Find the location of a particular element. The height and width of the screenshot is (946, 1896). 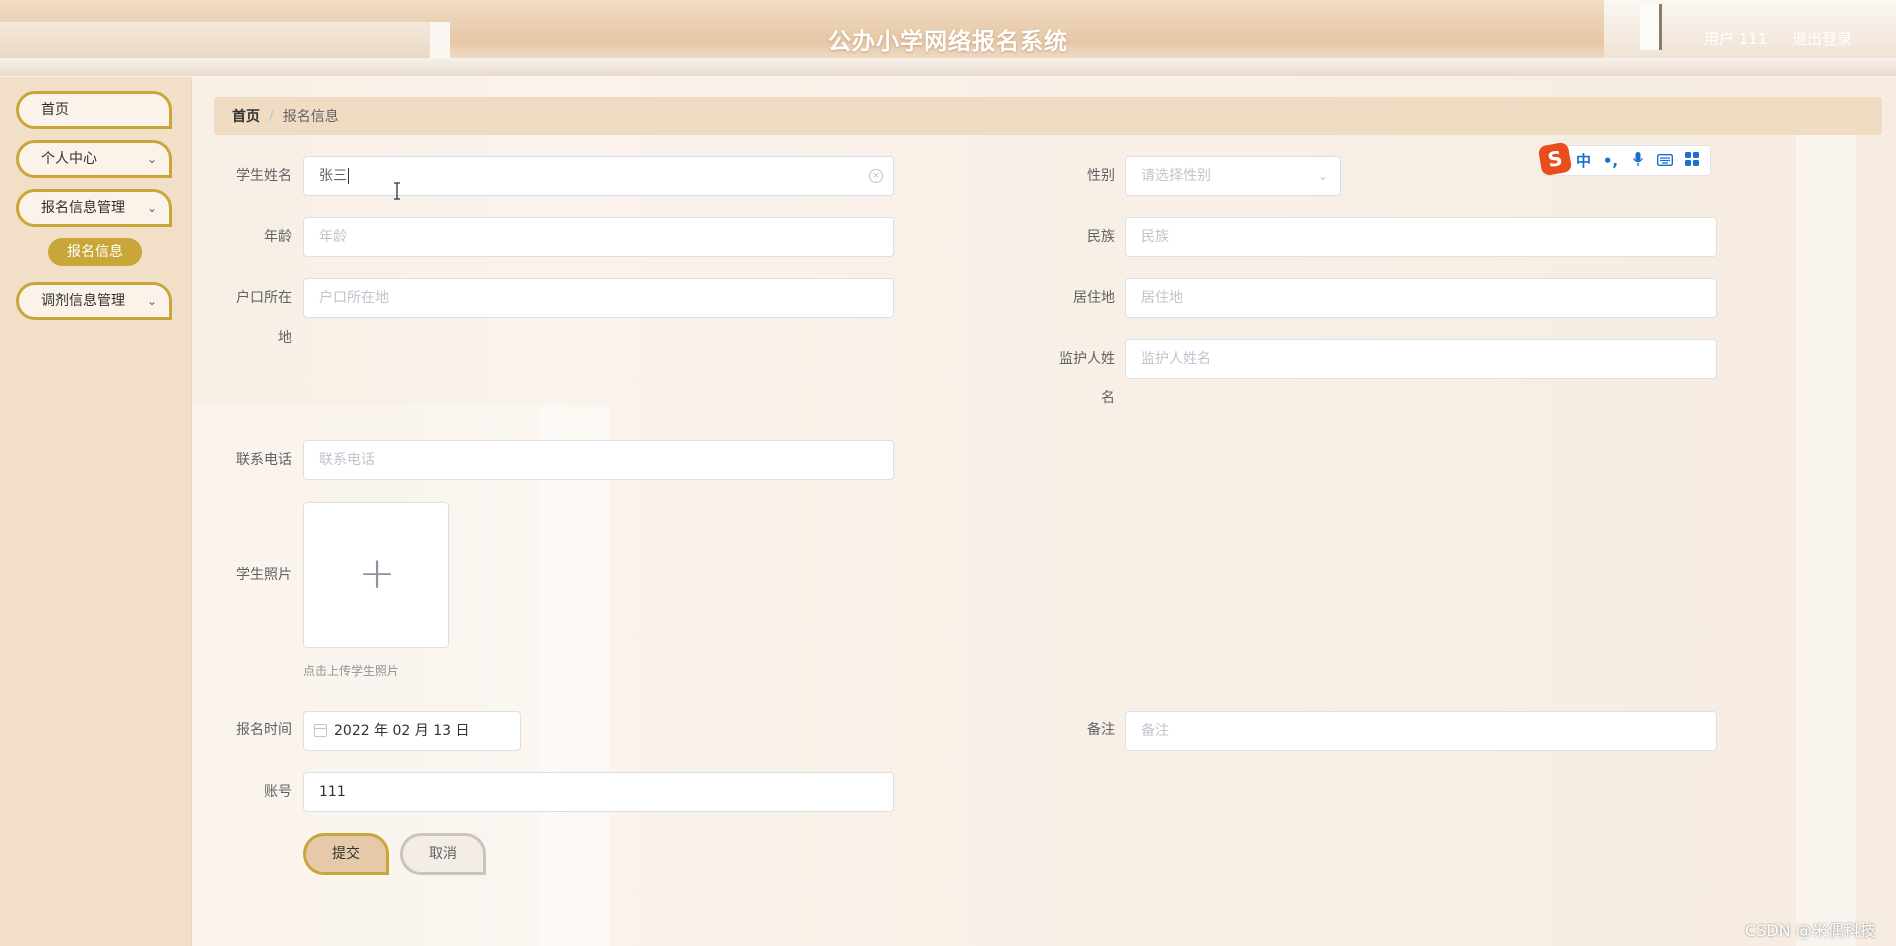

hukou-label-line1: 户口所在 is located at coordinates (264, 298).